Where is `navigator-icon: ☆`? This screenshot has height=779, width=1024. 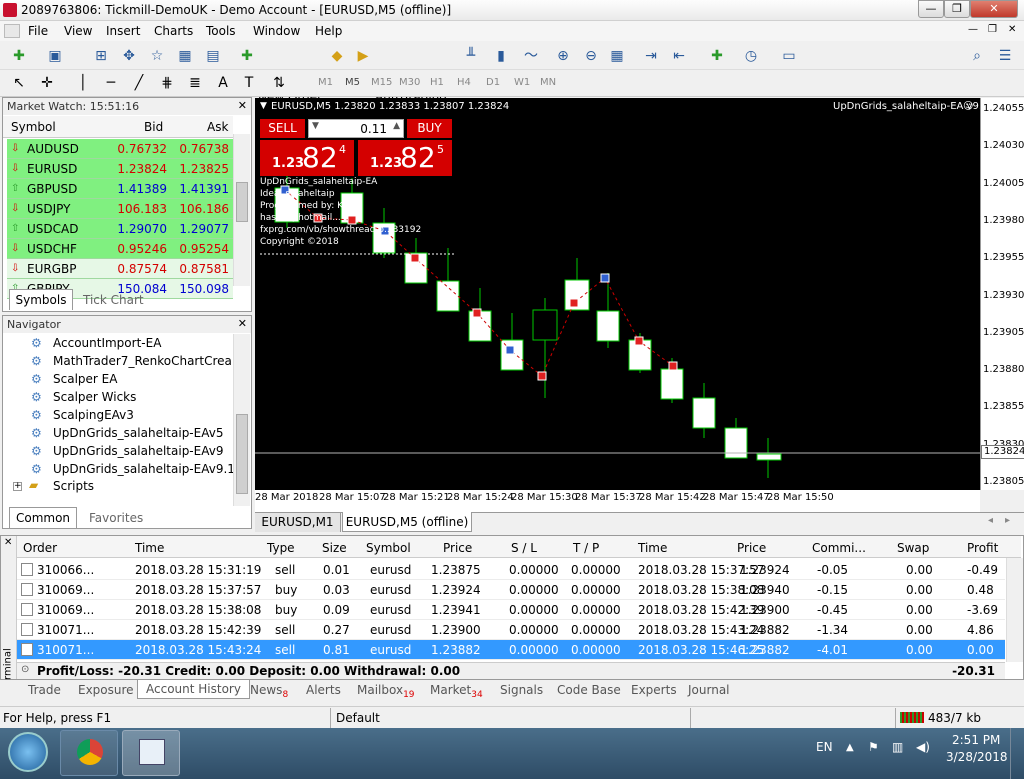
navigator-icon: ☆ is located at coordinates (157, 56).